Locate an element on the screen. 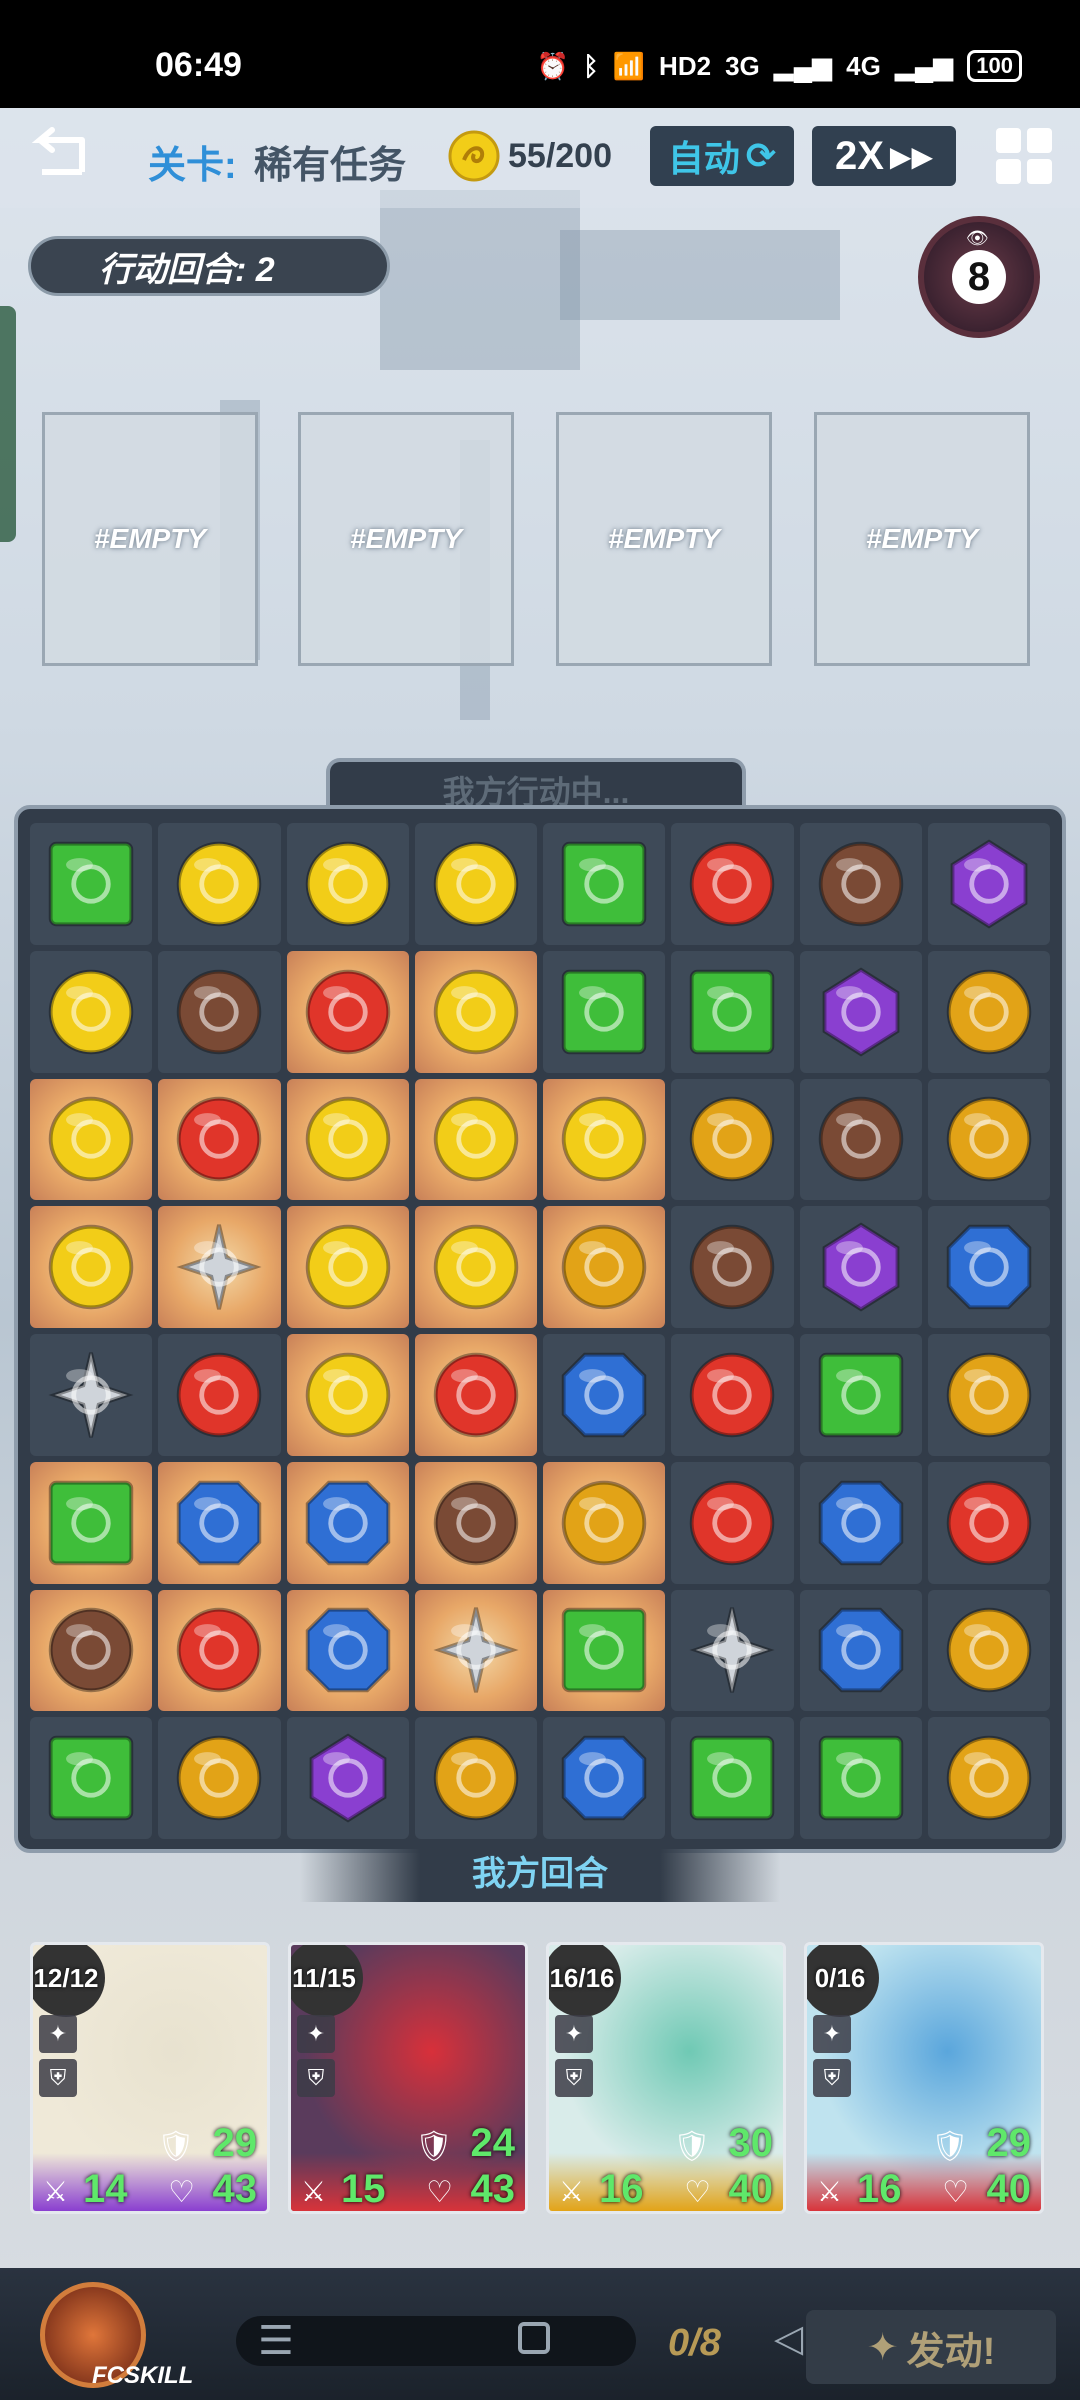 The height and width of the screenshot is (2400, 1080). nav-menu-icon: ☰ is located at coordinates (276, 2341).